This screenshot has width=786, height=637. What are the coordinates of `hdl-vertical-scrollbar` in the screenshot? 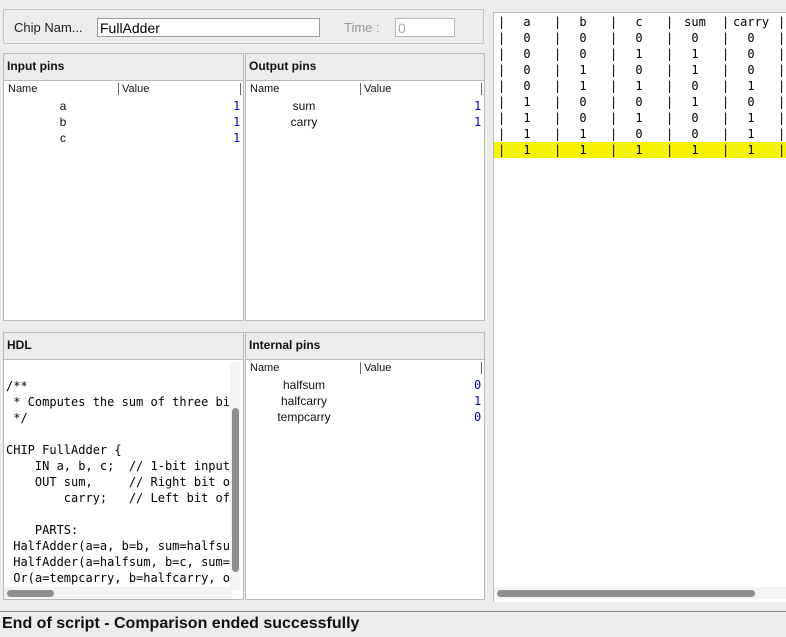 It's located at (235, 476).